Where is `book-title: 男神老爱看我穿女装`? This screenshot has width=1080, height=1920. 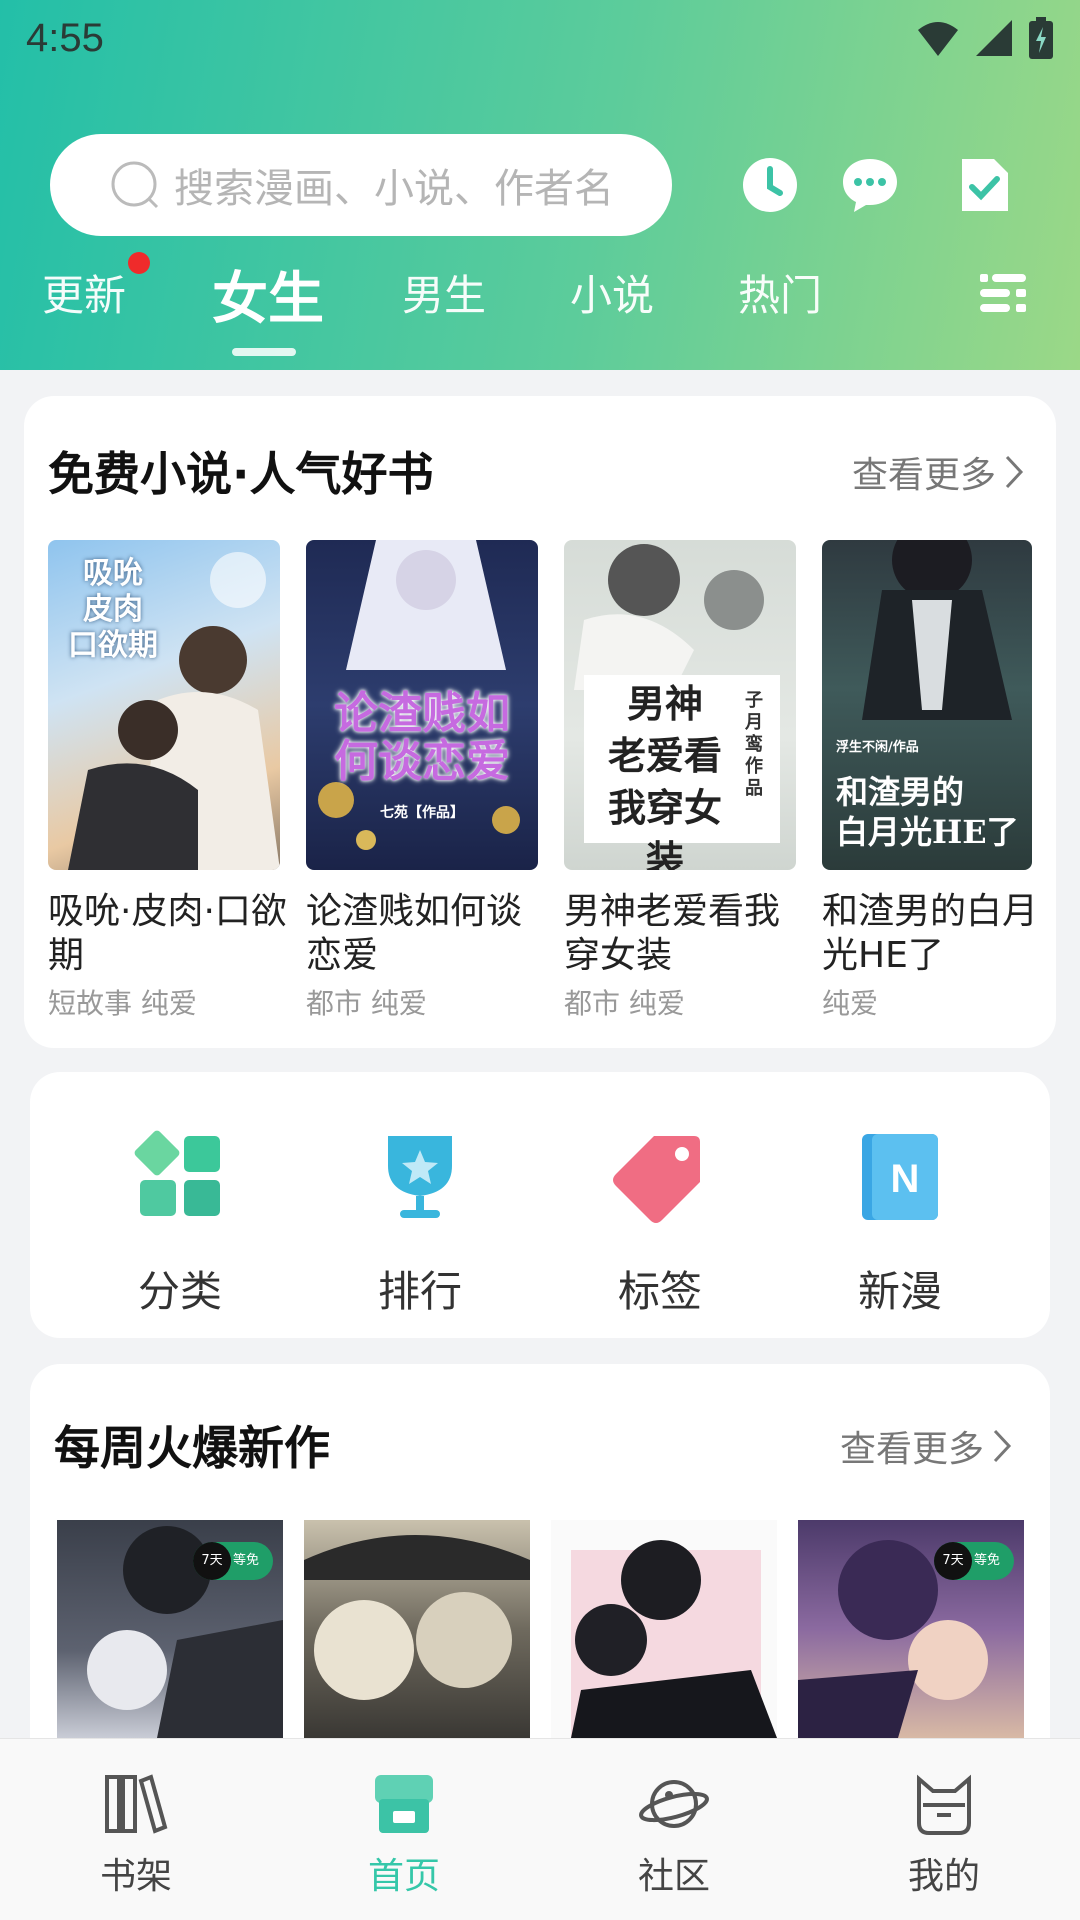
book-title: 男神老爱看我穿女装 is located at coordinates (672, 933).